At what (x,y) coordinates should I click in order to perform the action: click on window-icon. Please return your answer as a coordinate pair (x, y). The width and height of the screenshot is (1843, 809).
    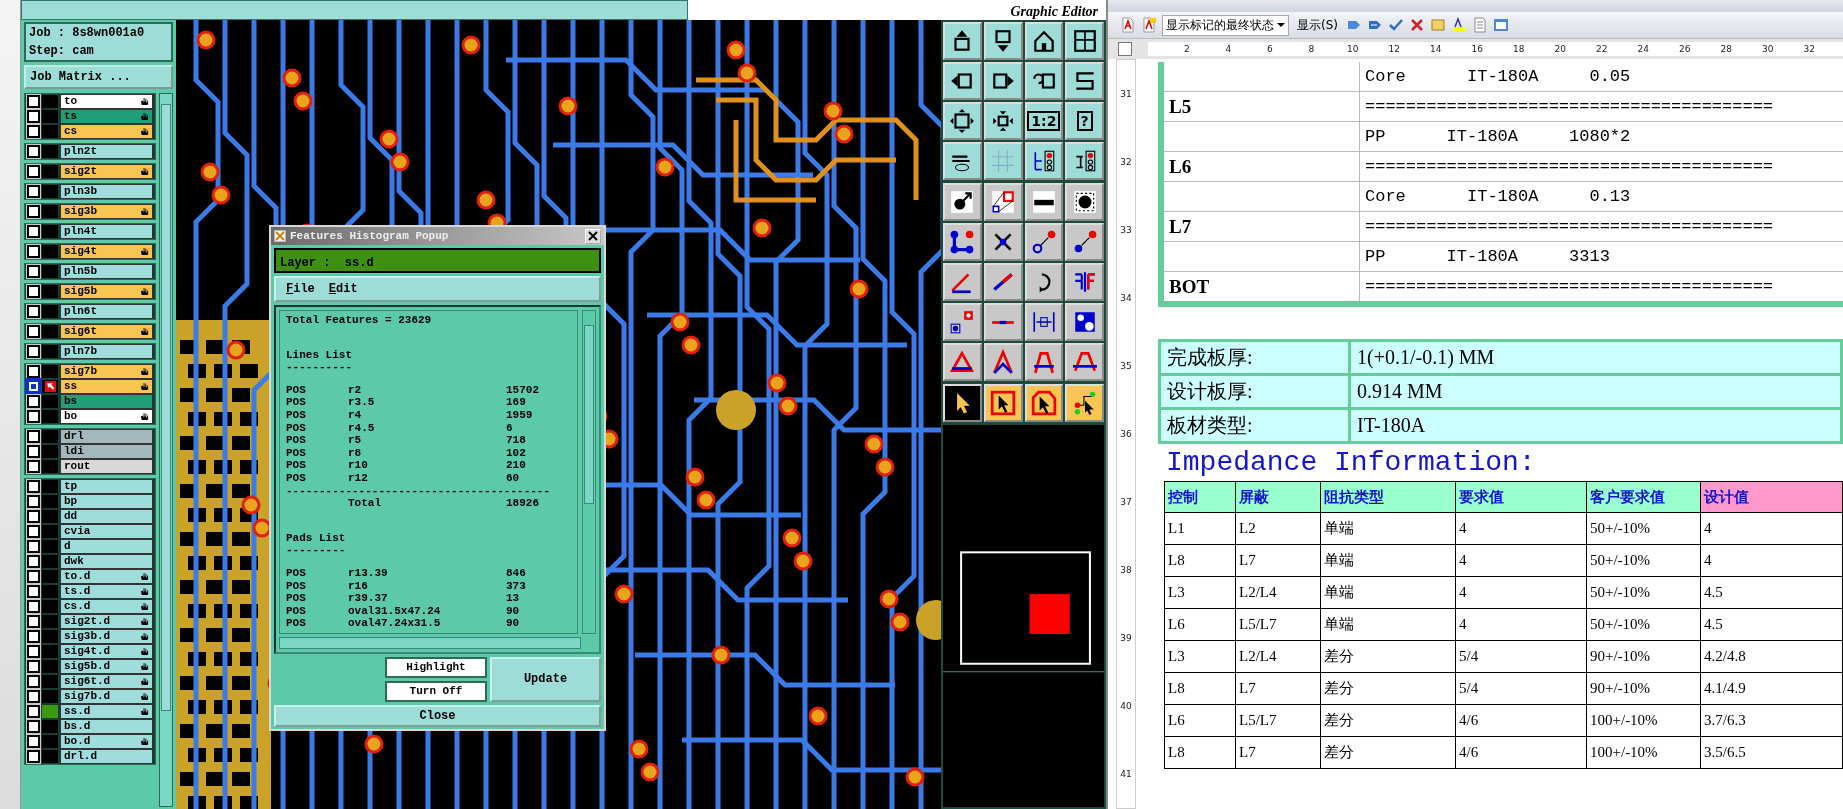
    Looking at the image, I should click on (1501, 25).